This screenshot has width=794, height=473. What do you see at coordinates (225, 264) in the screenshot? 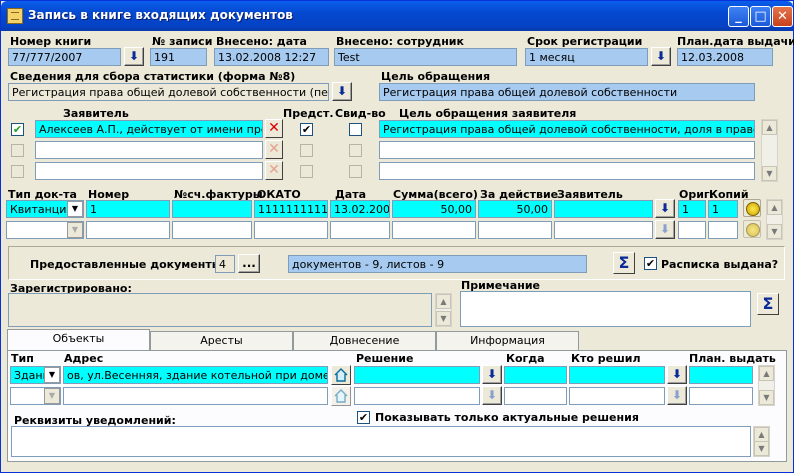
I see `provided-count-field: 4` at bounding box center [225, 264].